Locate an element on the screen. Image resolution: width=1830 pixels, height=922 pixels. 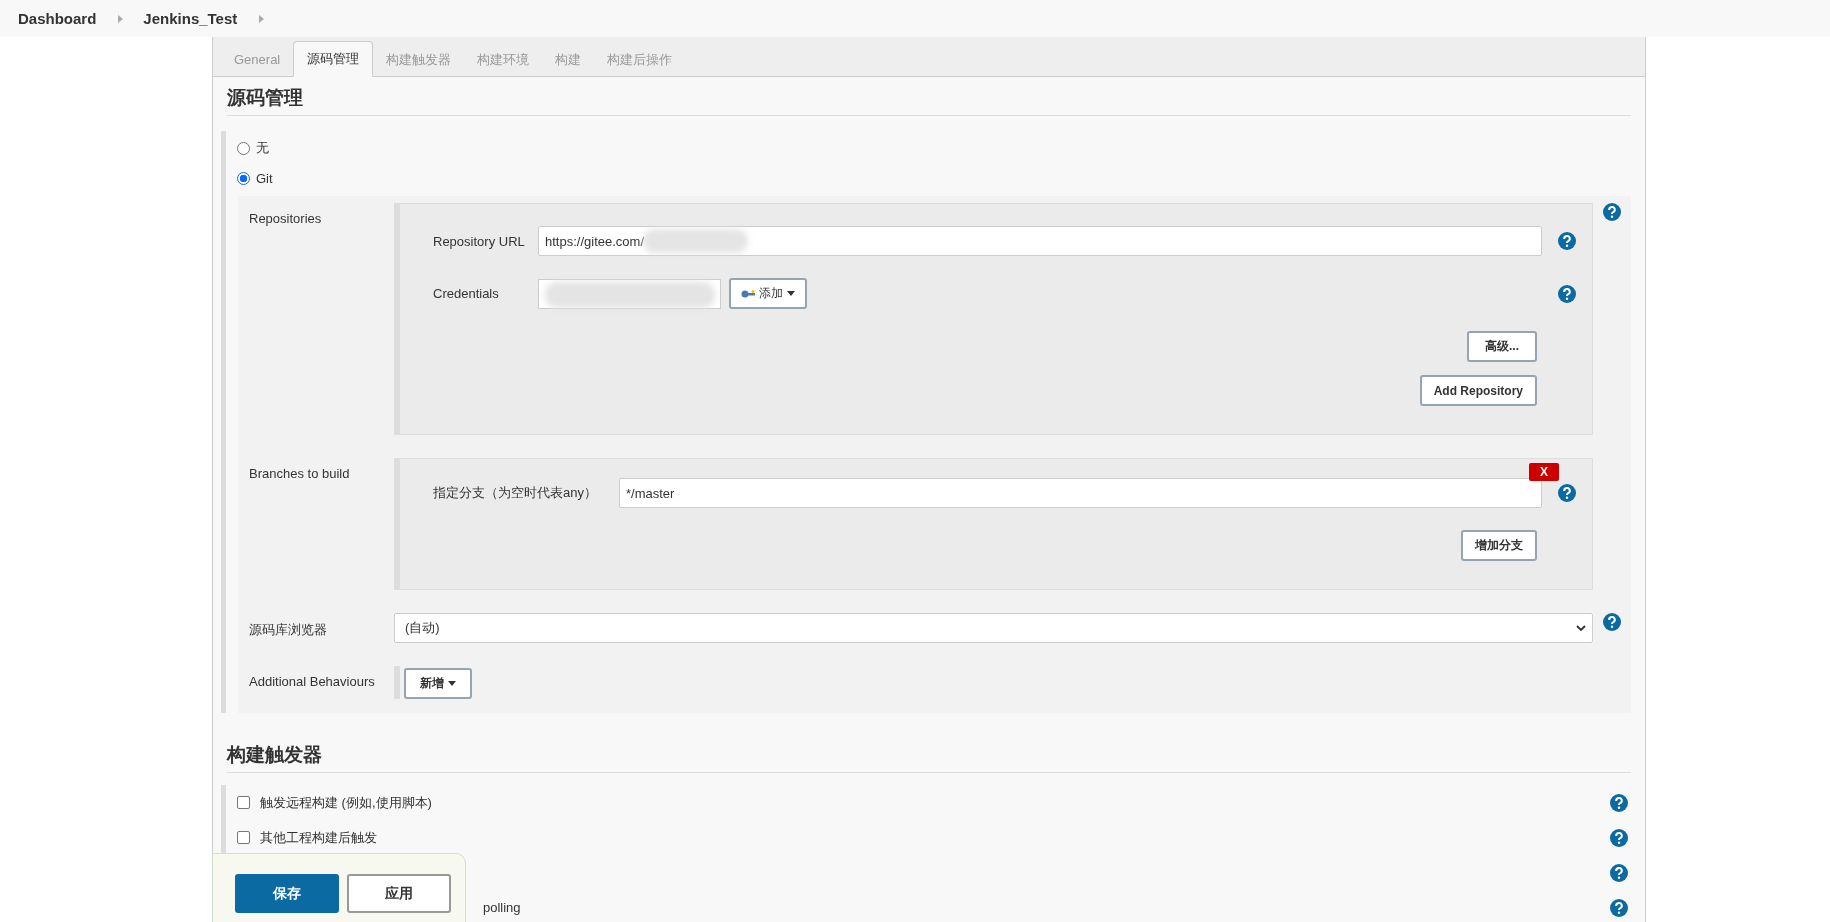
url-field: https://gitee.com/ is located at coordinates (1040, 241).